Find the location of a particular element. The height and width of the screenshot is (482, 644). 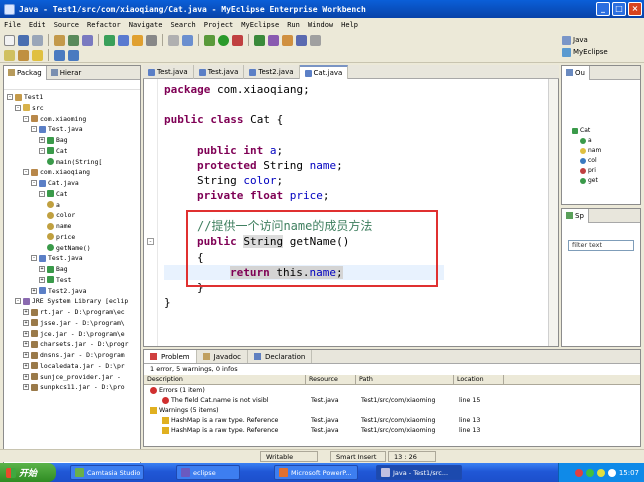

menu-file: File is located at coordinates (12, 25).